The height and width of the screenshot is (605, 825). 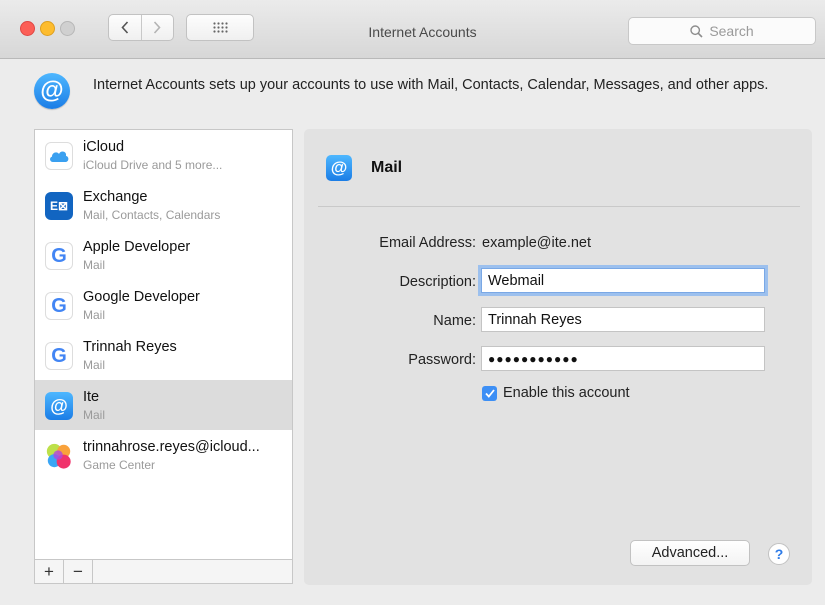 I want to click on checkmark-icon, so click(x=489, y=393).